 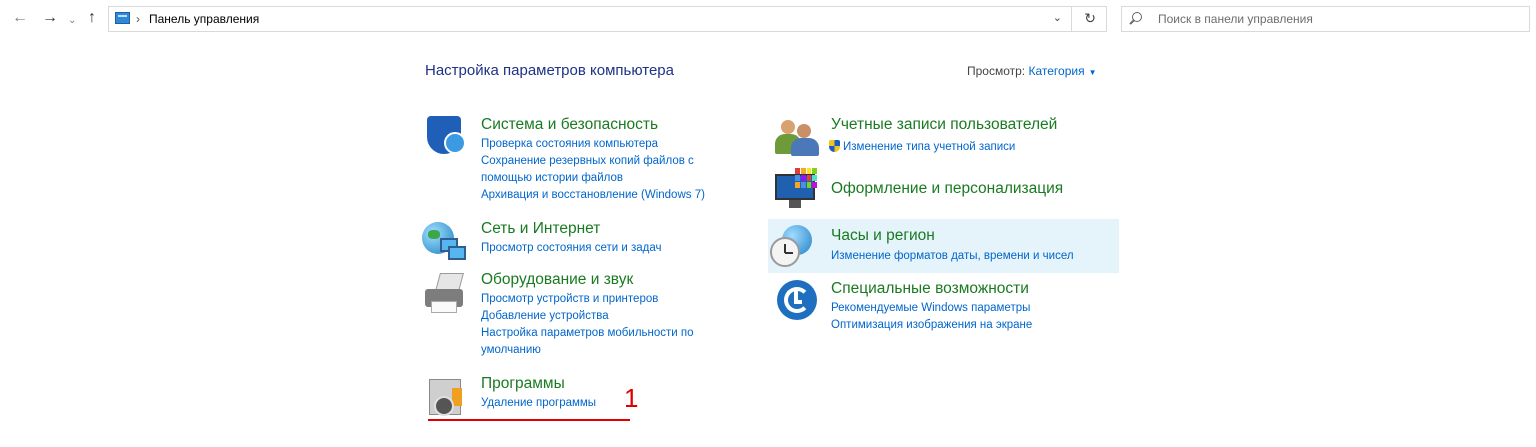 What do you see at coordinates (883, 236) in the screenshot?
I see `category-title: Часы и регион` at bounding box center [883, 236].